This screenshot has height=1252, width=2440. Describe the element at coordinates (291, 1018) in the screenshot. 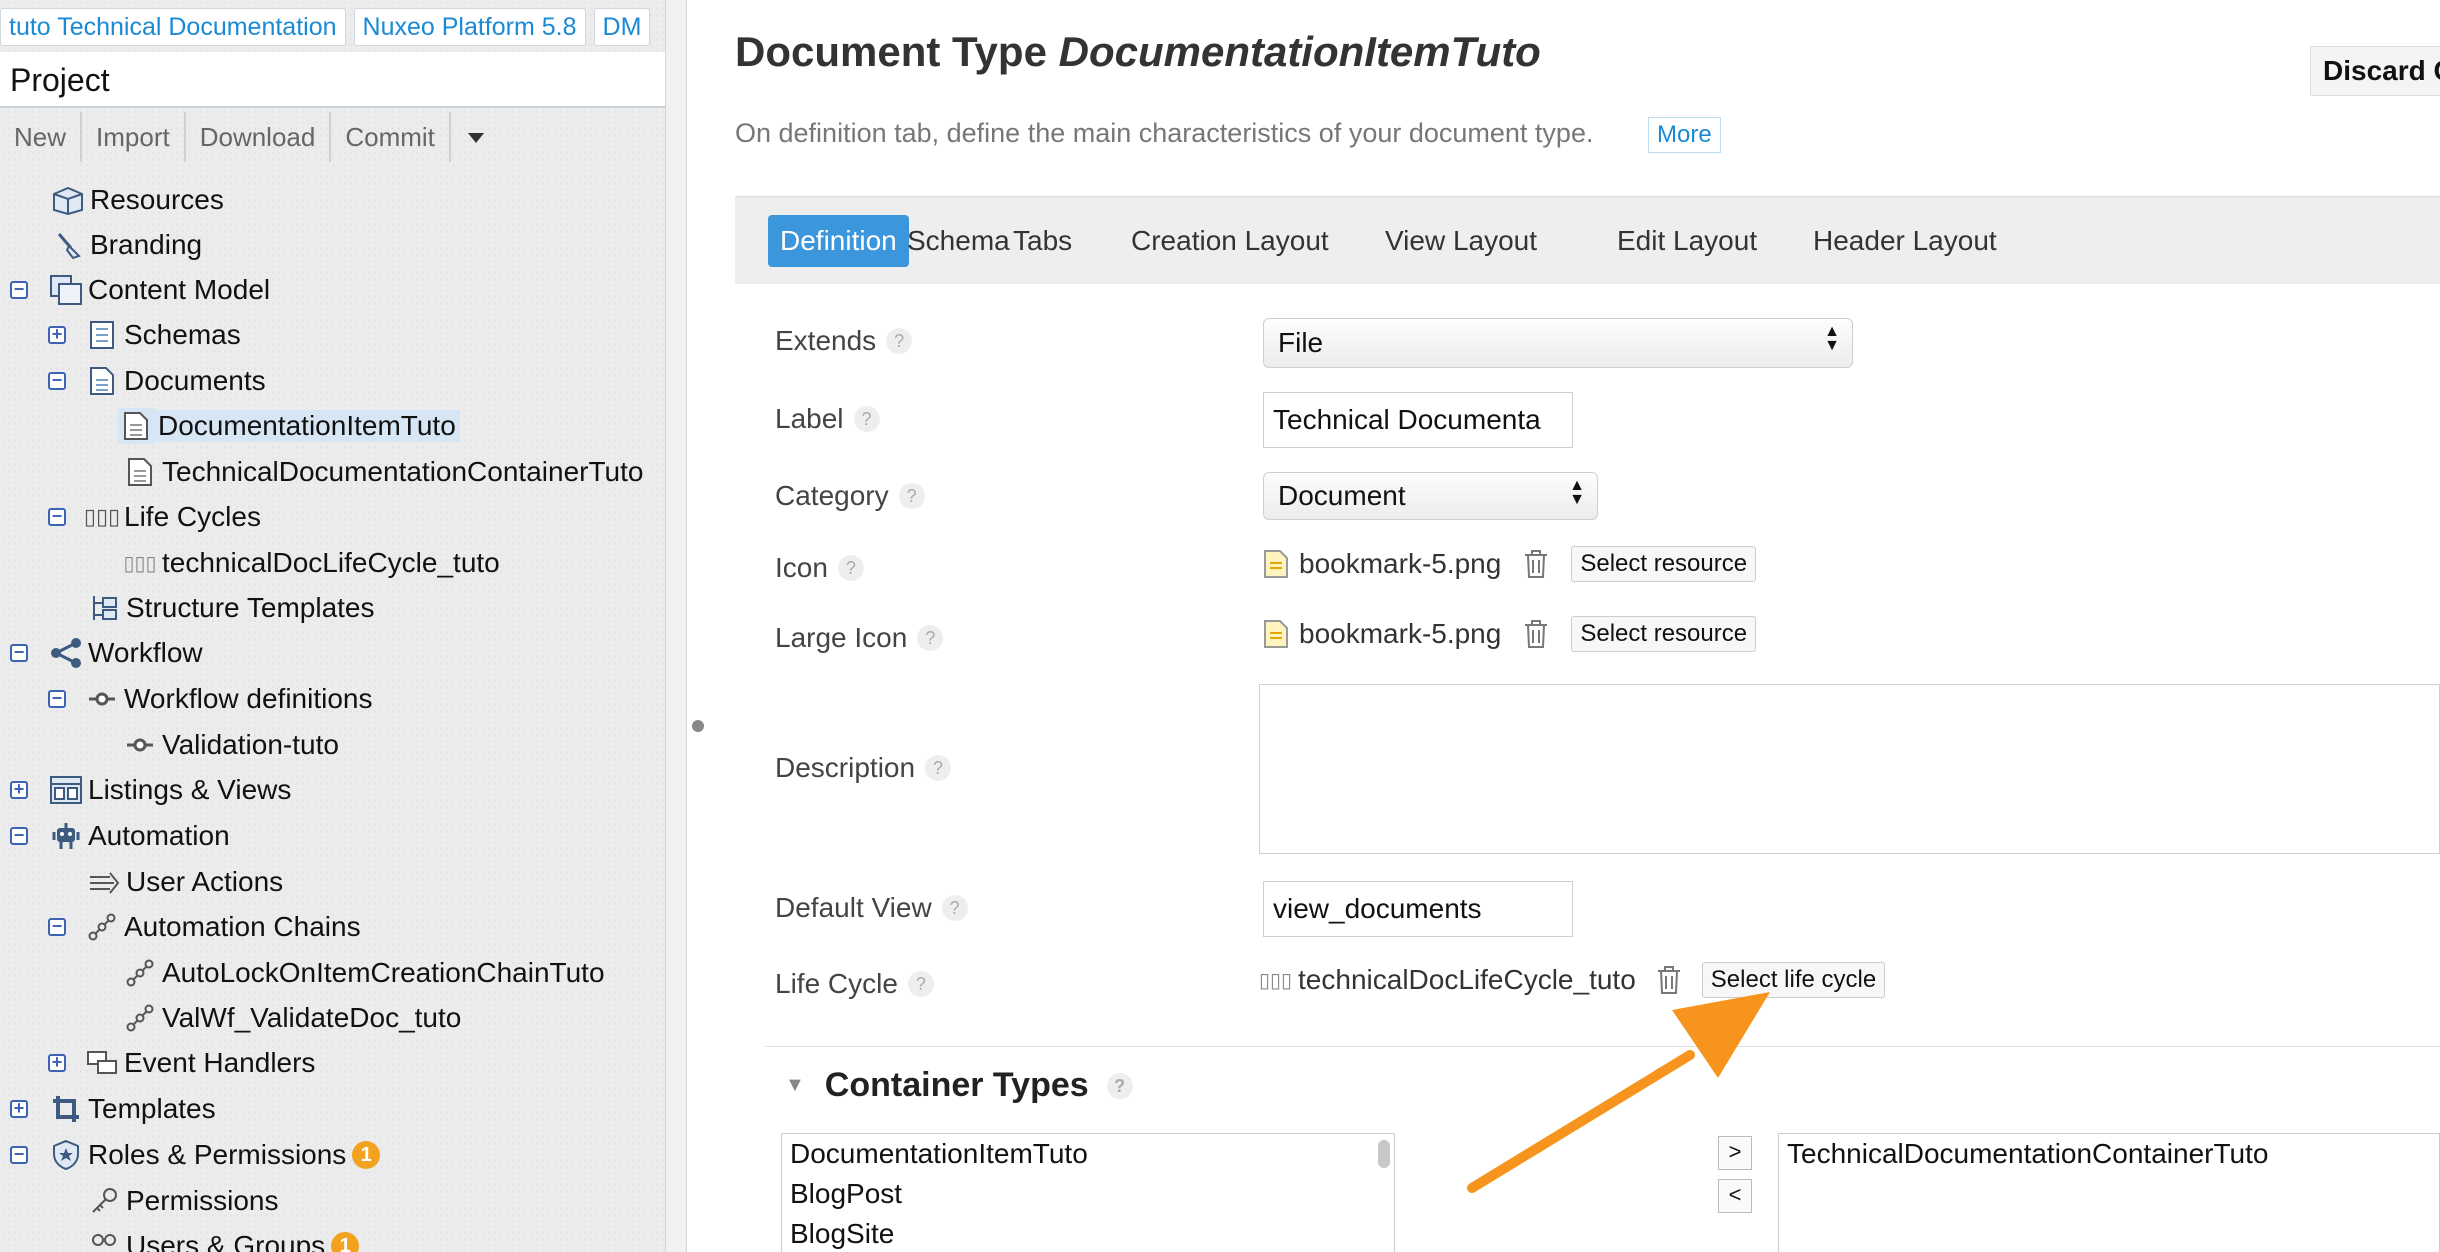

I see `tree-item-chain-valwf: ValWf_ValidateDoc_tuto` at that location.